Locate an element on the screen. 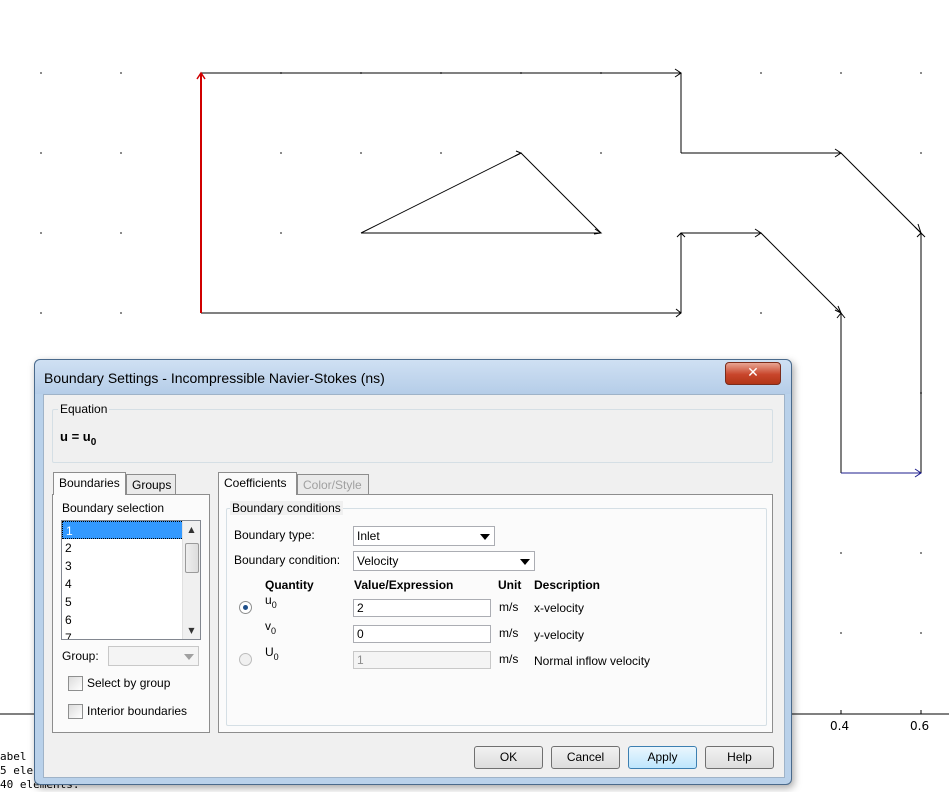 The image size is (949, 792). list-item: 1 is located at coordinates (131, 530).